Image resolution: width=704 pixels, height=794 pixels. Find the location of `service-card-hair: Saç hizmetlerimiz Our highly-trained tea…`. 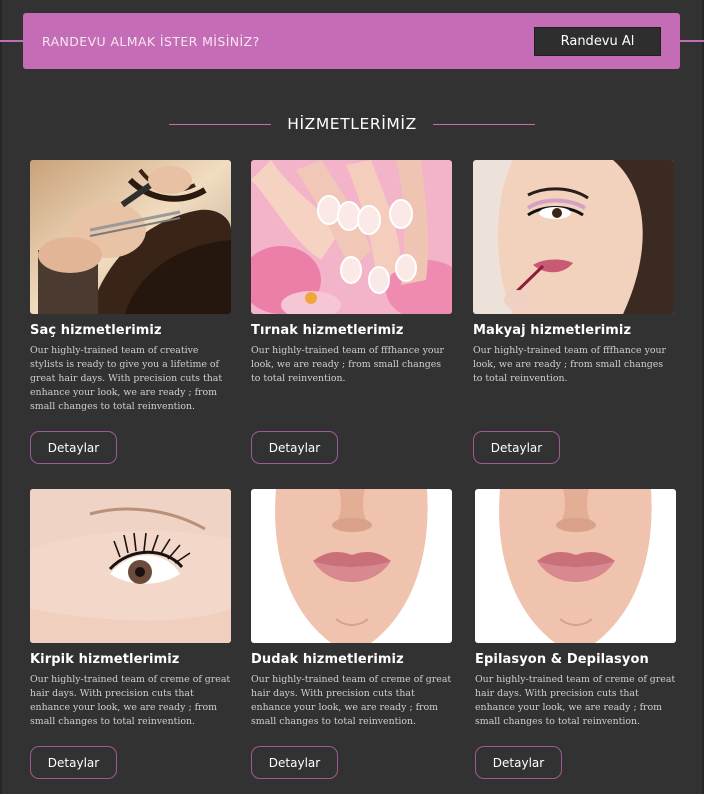

service-card-hair: Saç hizmetlerimiz Our highly-trained tea… is located at coordinates (130, 312).